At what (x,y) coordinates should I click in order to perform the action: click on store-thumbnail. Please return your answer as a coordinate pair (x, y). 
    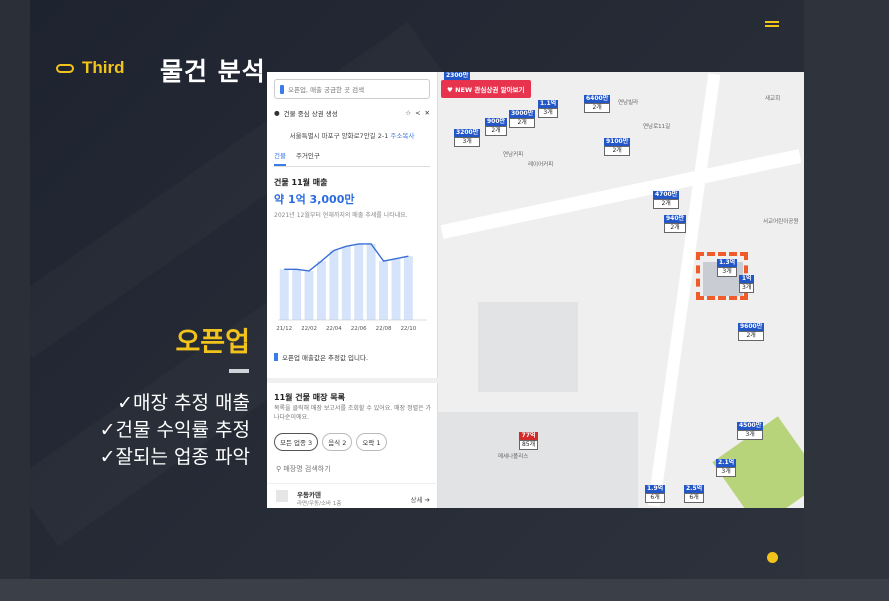
    Looking at the image, I should click on (282, 496).